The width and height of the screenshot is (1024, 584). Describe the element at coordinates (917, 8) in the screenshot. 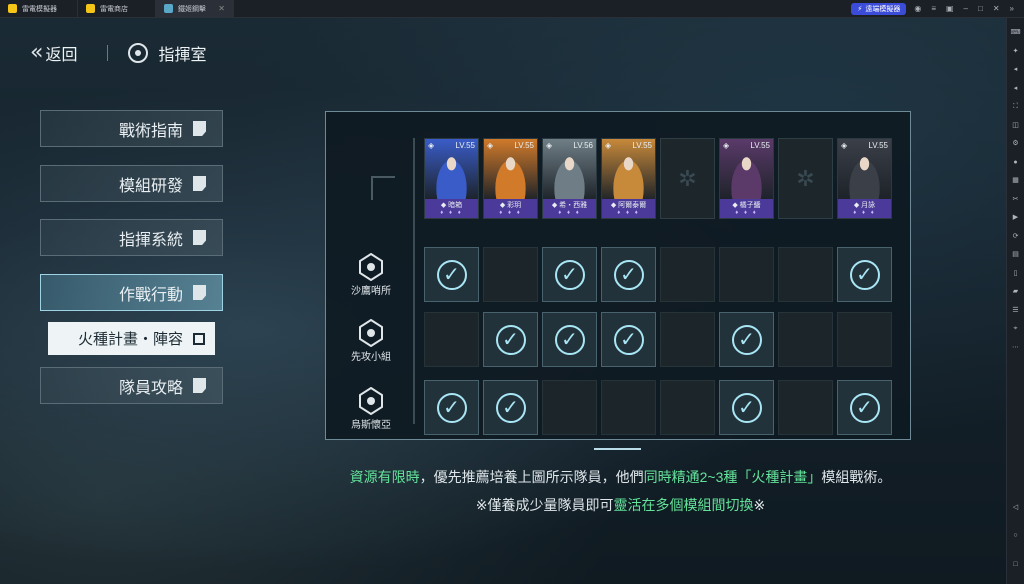

I see `account-icon: ◉` at that location.